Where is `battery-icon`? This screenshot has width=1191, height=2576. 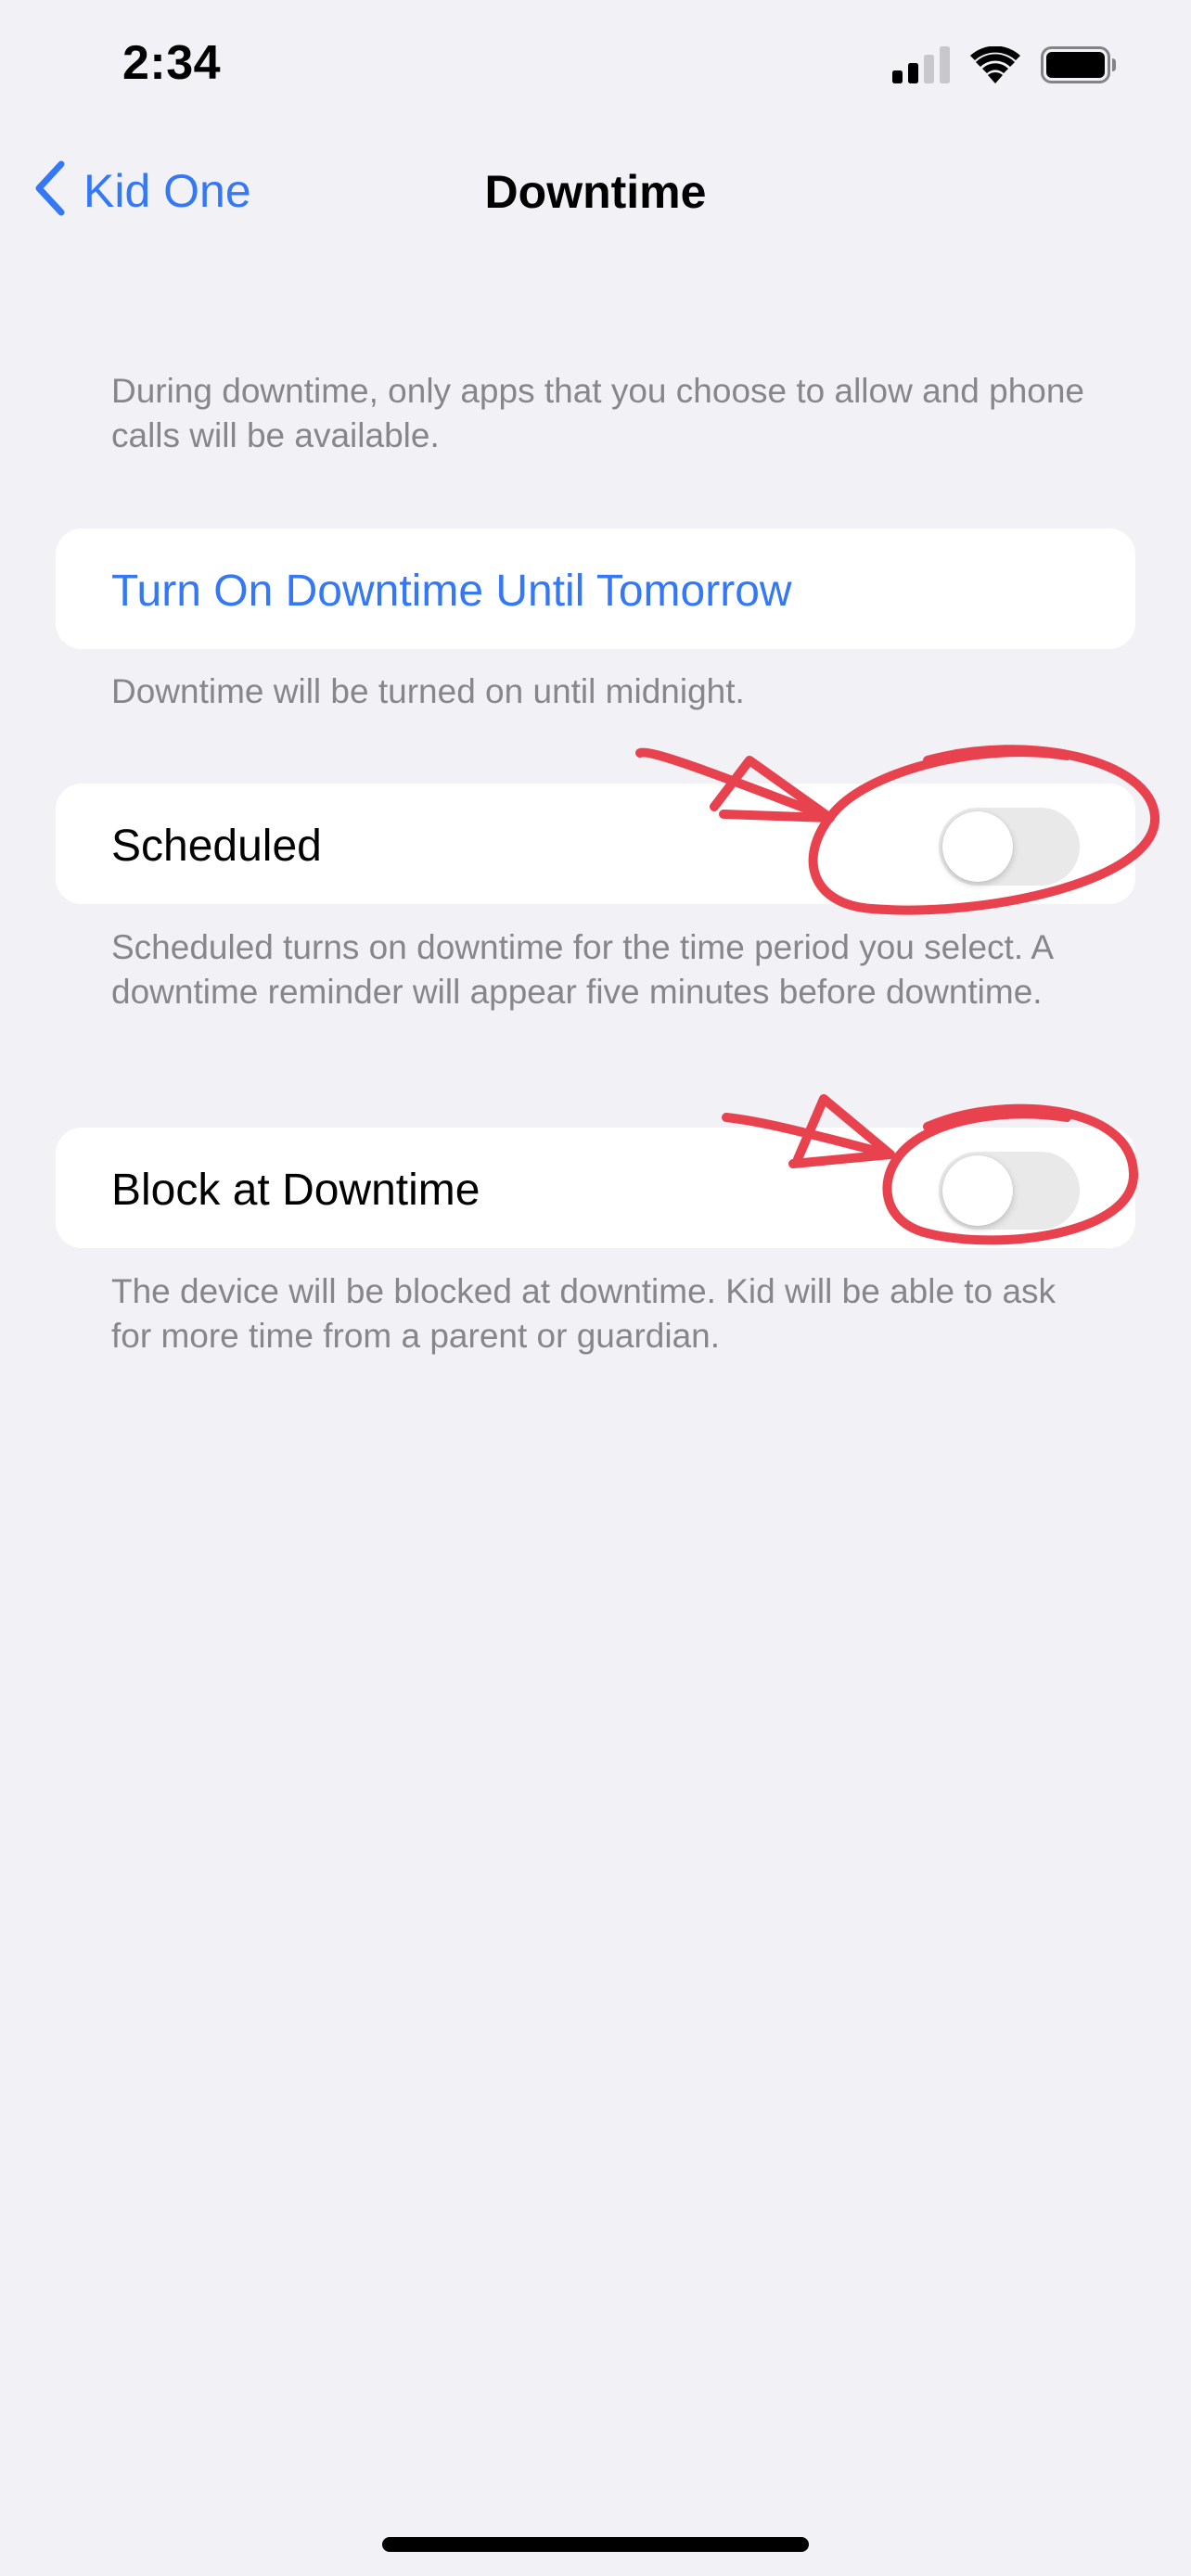
battery-icon is located at coordinates (1079, 67).